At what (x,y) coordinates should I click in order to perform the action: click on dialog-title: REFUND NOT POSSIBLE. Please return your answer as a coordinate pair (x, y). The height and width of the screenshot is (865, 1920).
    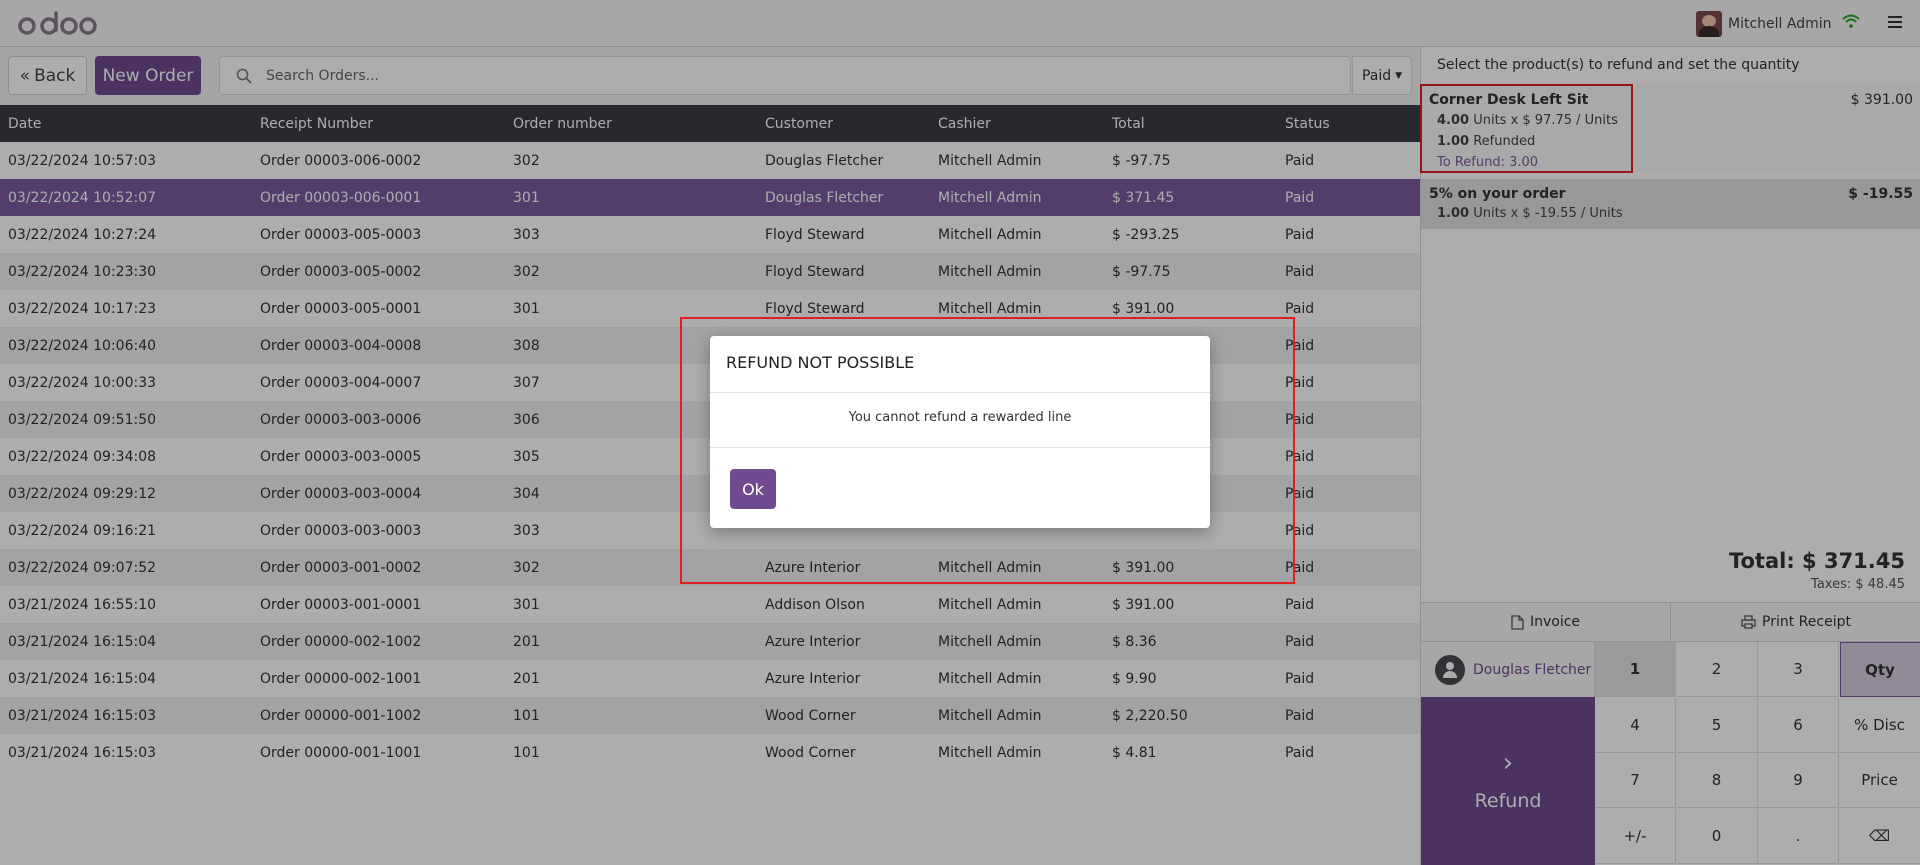
    Looking at the image, I should click on (820, 362).